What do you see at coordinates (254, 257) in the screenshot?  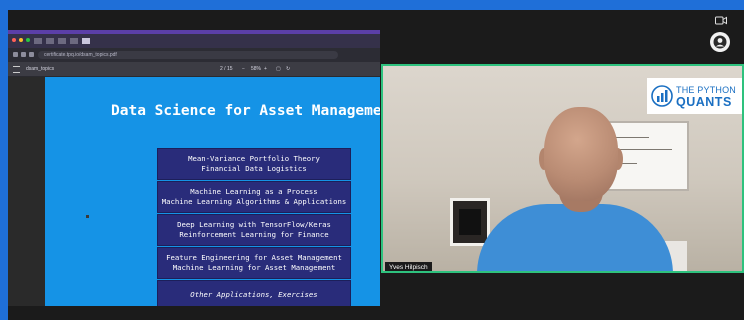 I see `topic-line: Feature Engineering for Asset Management` at bounding box center [254, 257].